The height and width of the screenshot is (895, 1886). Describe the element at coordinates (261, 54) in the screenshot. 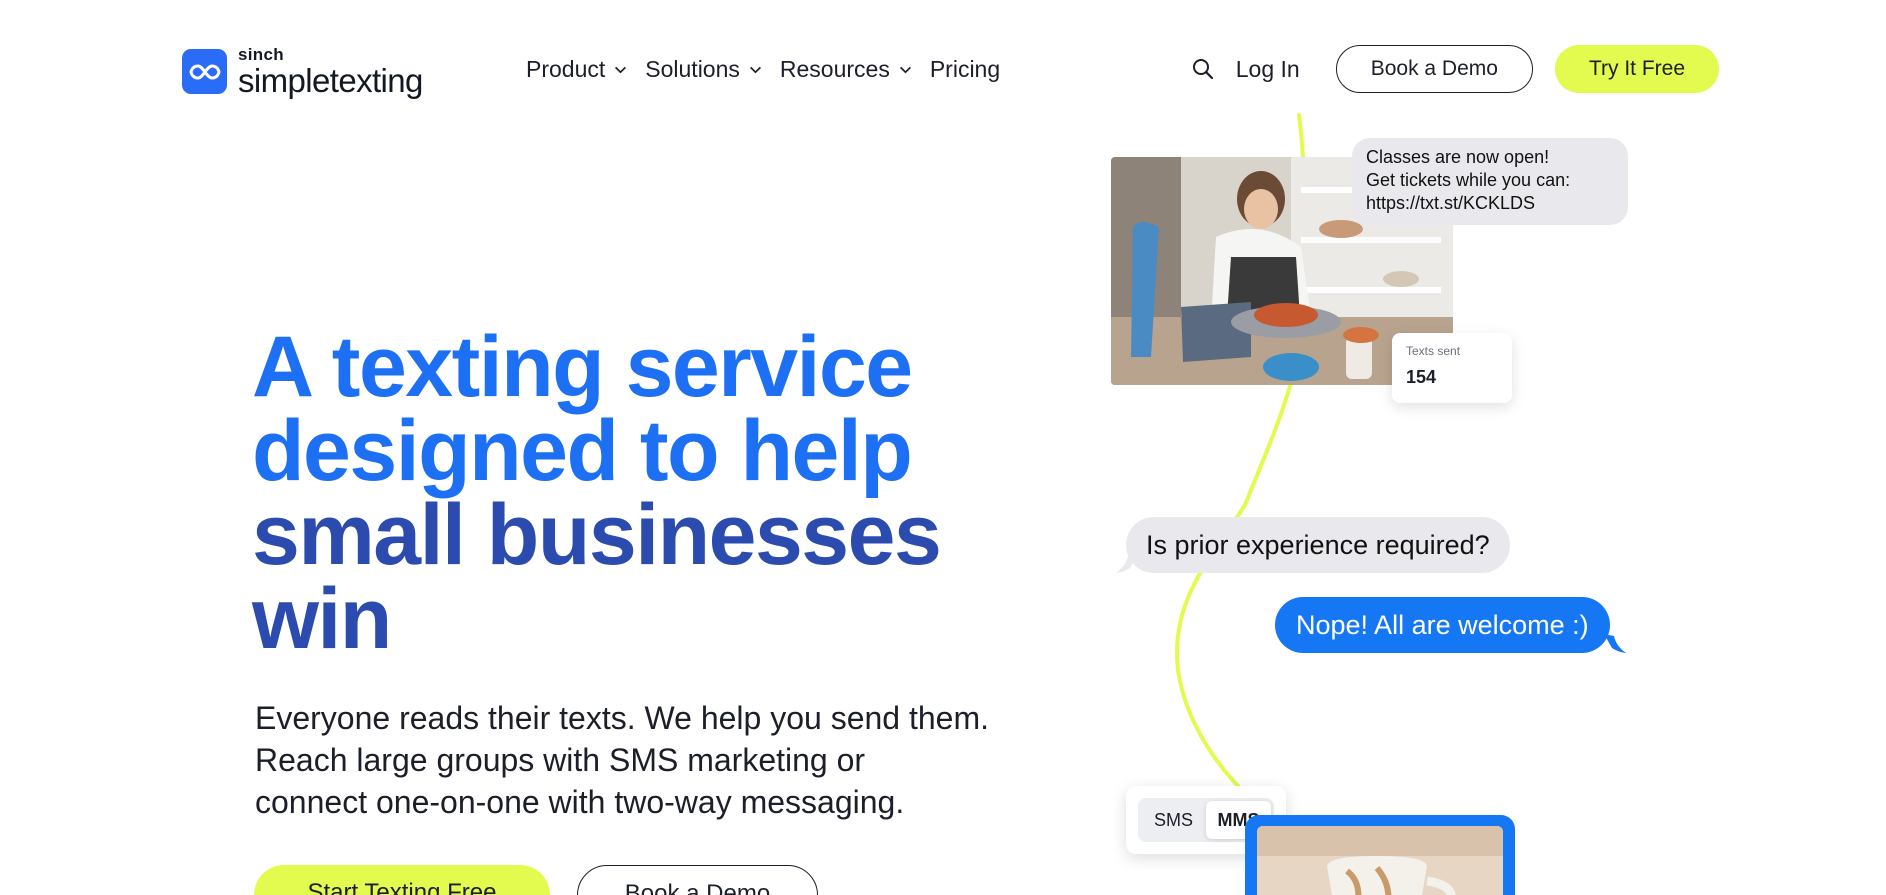

I see `logo-company: sinch` at that location.